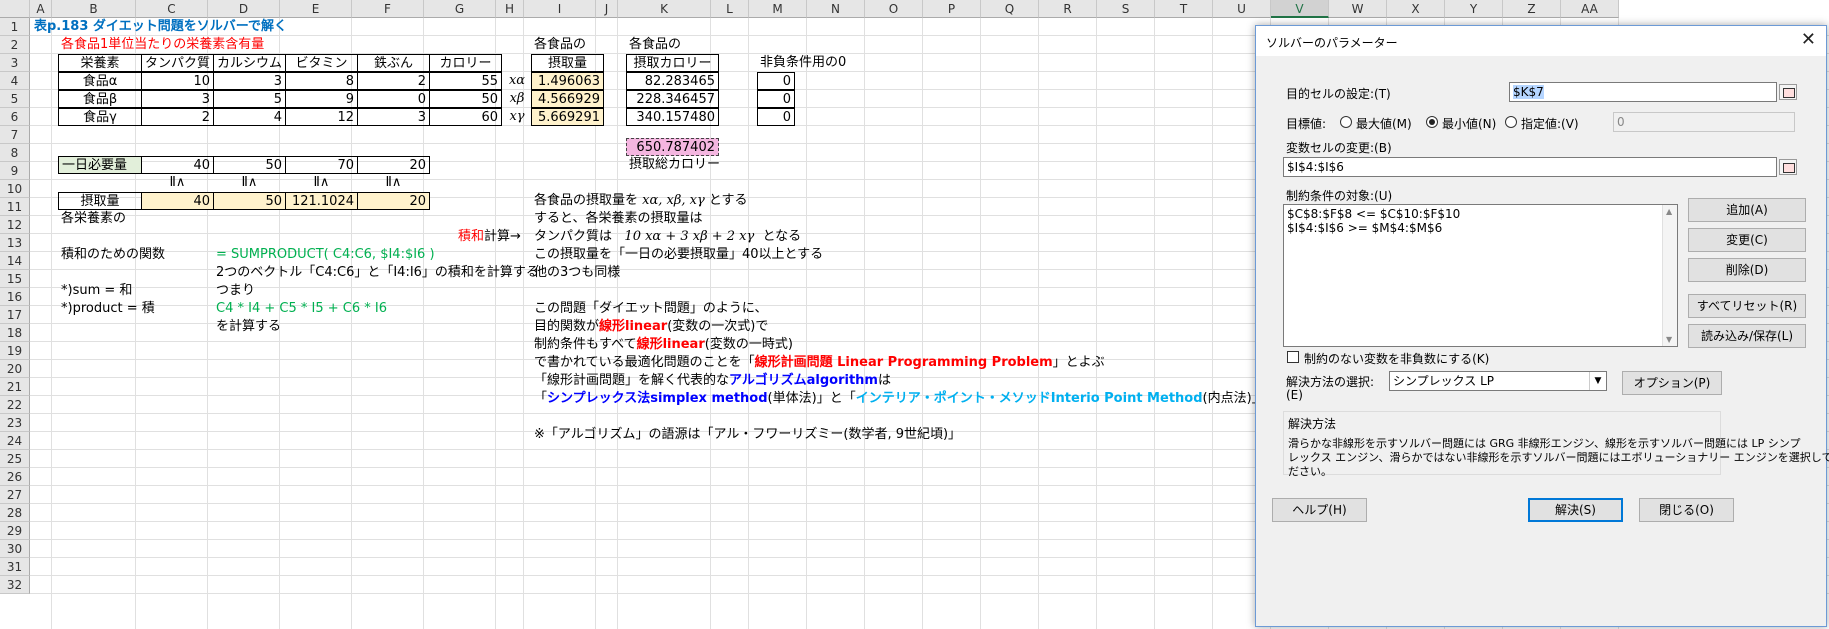 Image resolution: width=1829 pixels, height=629 pixels. What do you see at coordinates (15, 243) in the screenshot?
I see `row-header-13: 13` at bounding box center [15, 243].